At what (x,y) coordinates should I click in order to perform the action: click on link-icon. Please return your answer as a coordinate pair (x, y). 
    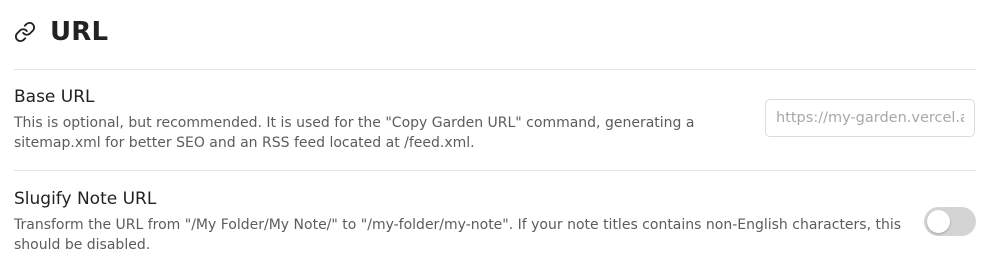
    Looking at the image, I should click on (25, 32).